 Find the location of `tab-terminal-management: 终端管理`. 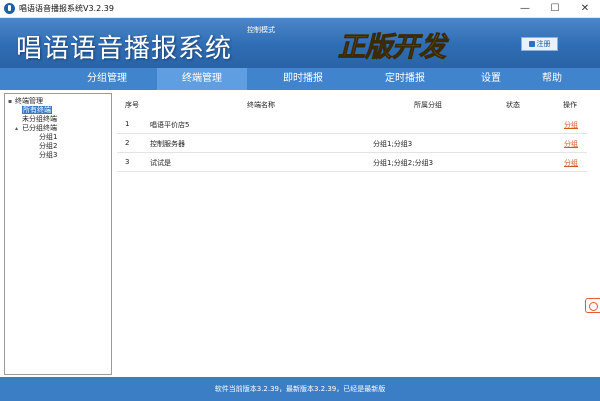

tab-terminal-management: 终端管理 is located at coordinates (202, 79).